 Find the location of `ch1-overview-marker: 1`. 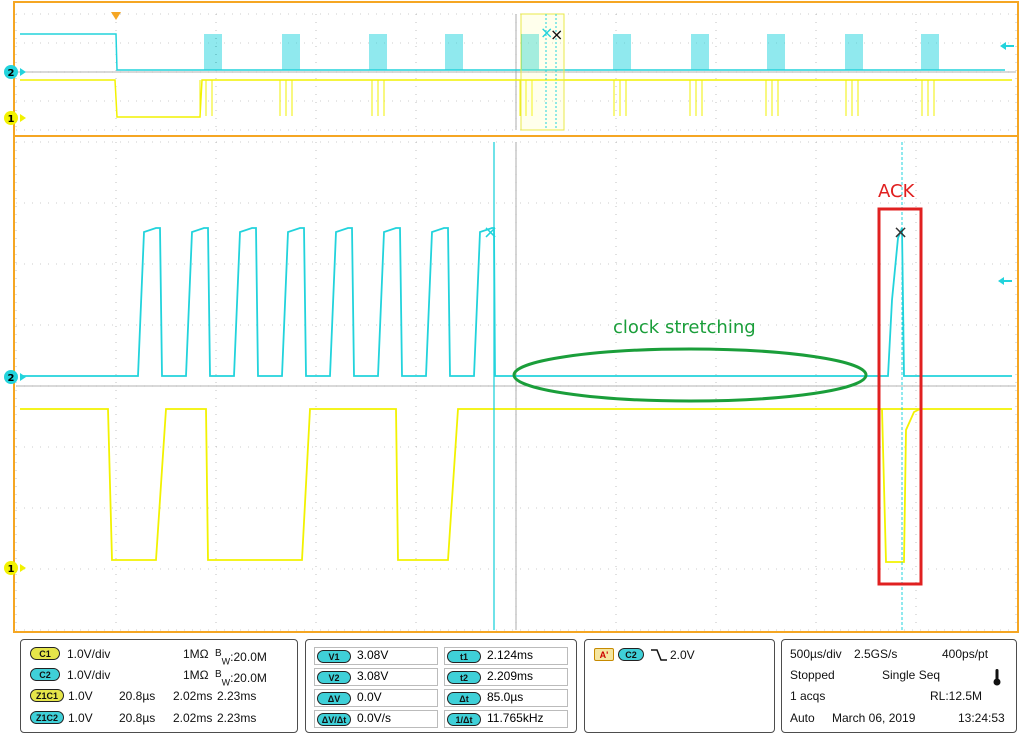

ch1-overview-marker: 1 is located at coordinates (15, 118).